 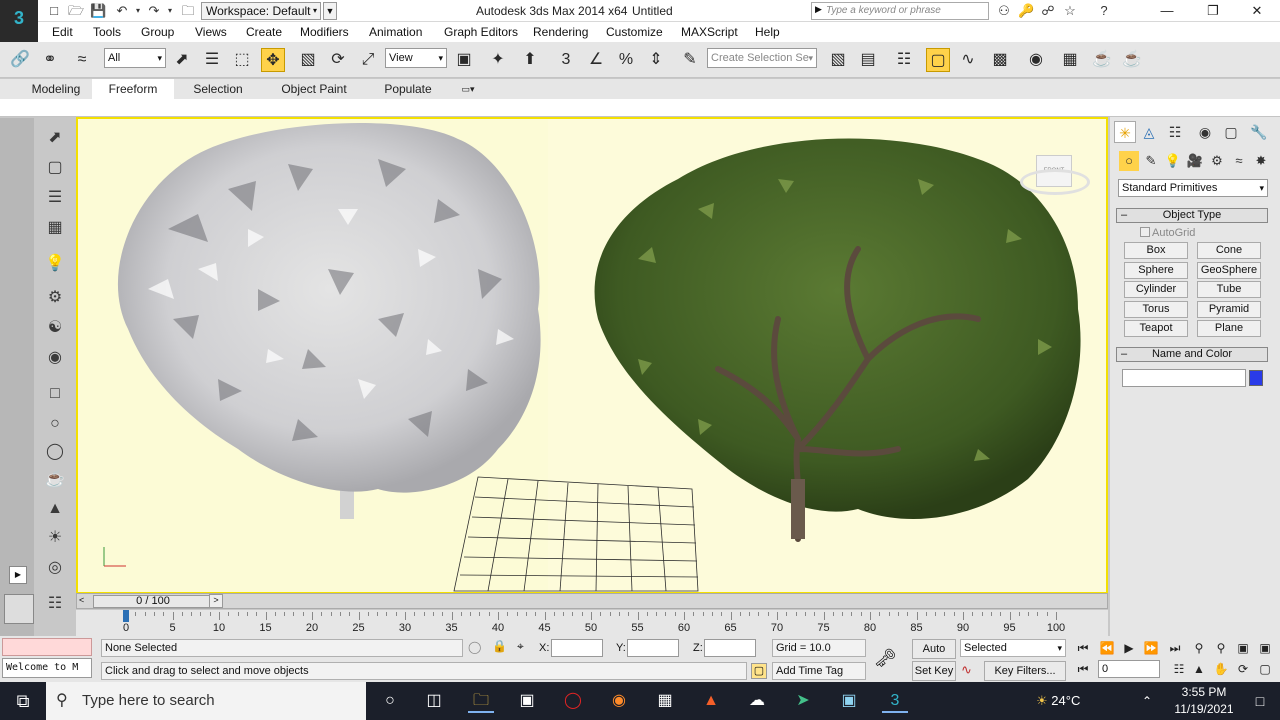 What do you see at coordinates (499, 646) in the screenshot?
I see `selection-lock-icon: 🔒` at bounding box center [499, 646].